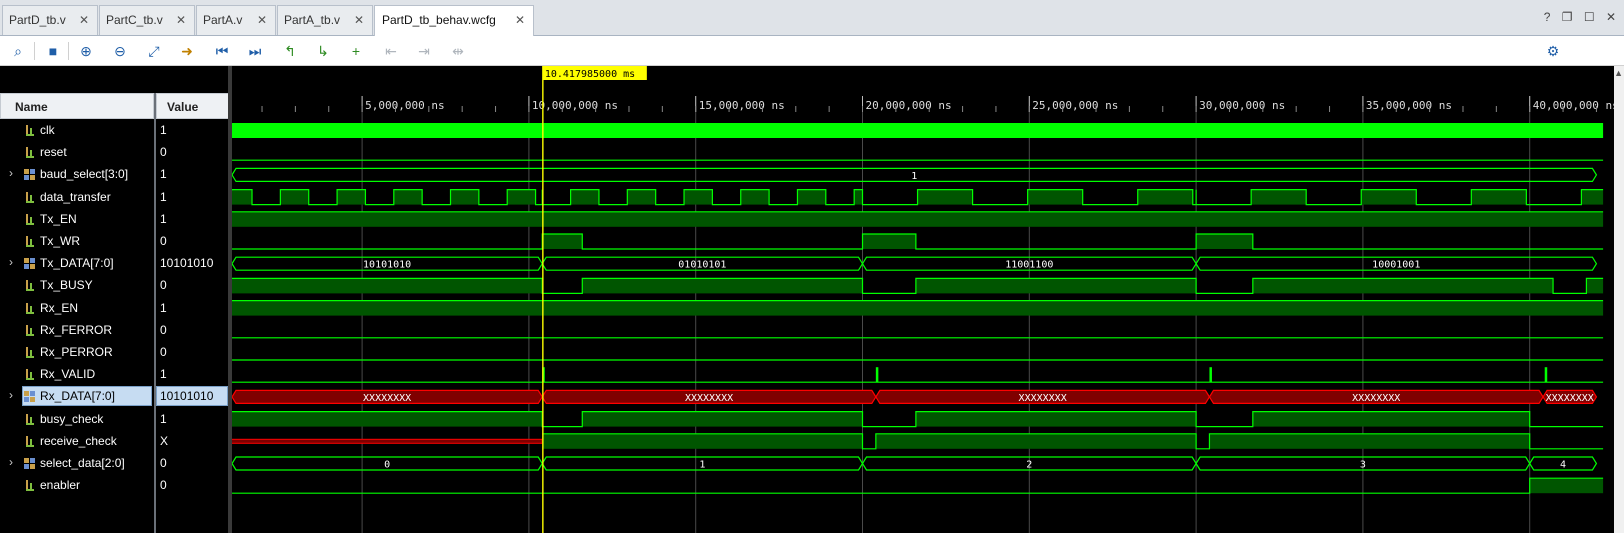  I want to click on signal-row: Rx_FERROR 0, so click(116, 331).